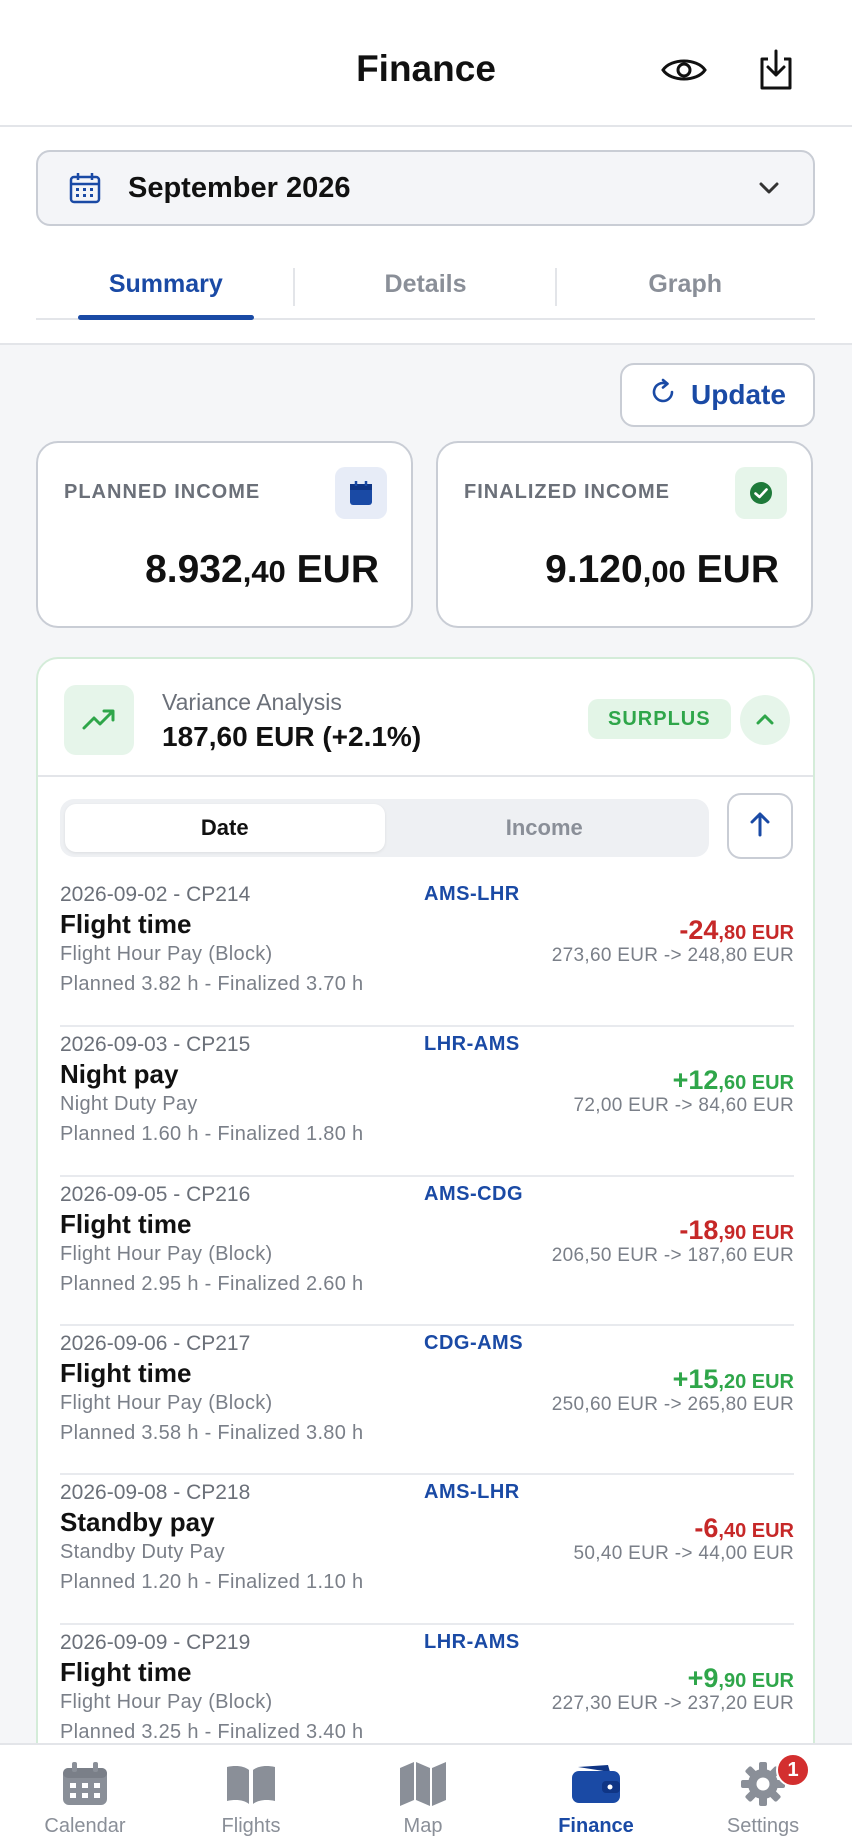  I want to click on entry-hours: Planned 1.20 h - Finalized 1.10 h, so click(212, 1582).